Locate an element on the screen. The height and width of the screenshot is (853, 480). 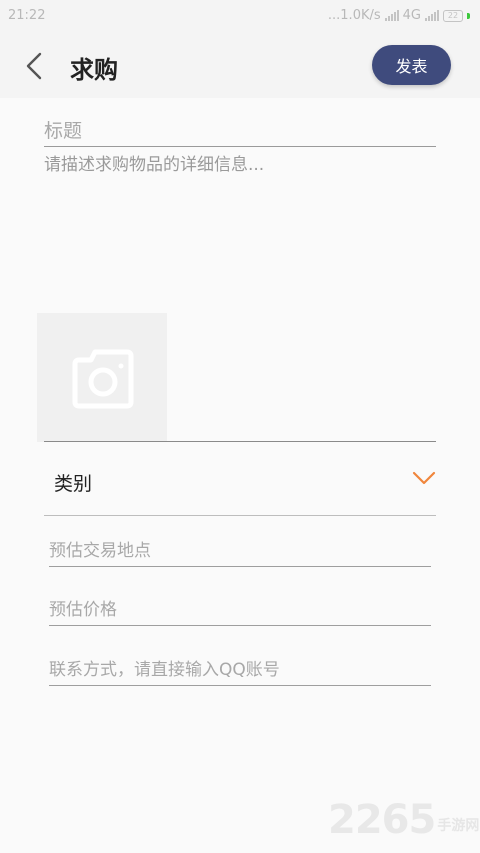
watermark-logo: 2265 手游网 is located at coordinates (403, 820).